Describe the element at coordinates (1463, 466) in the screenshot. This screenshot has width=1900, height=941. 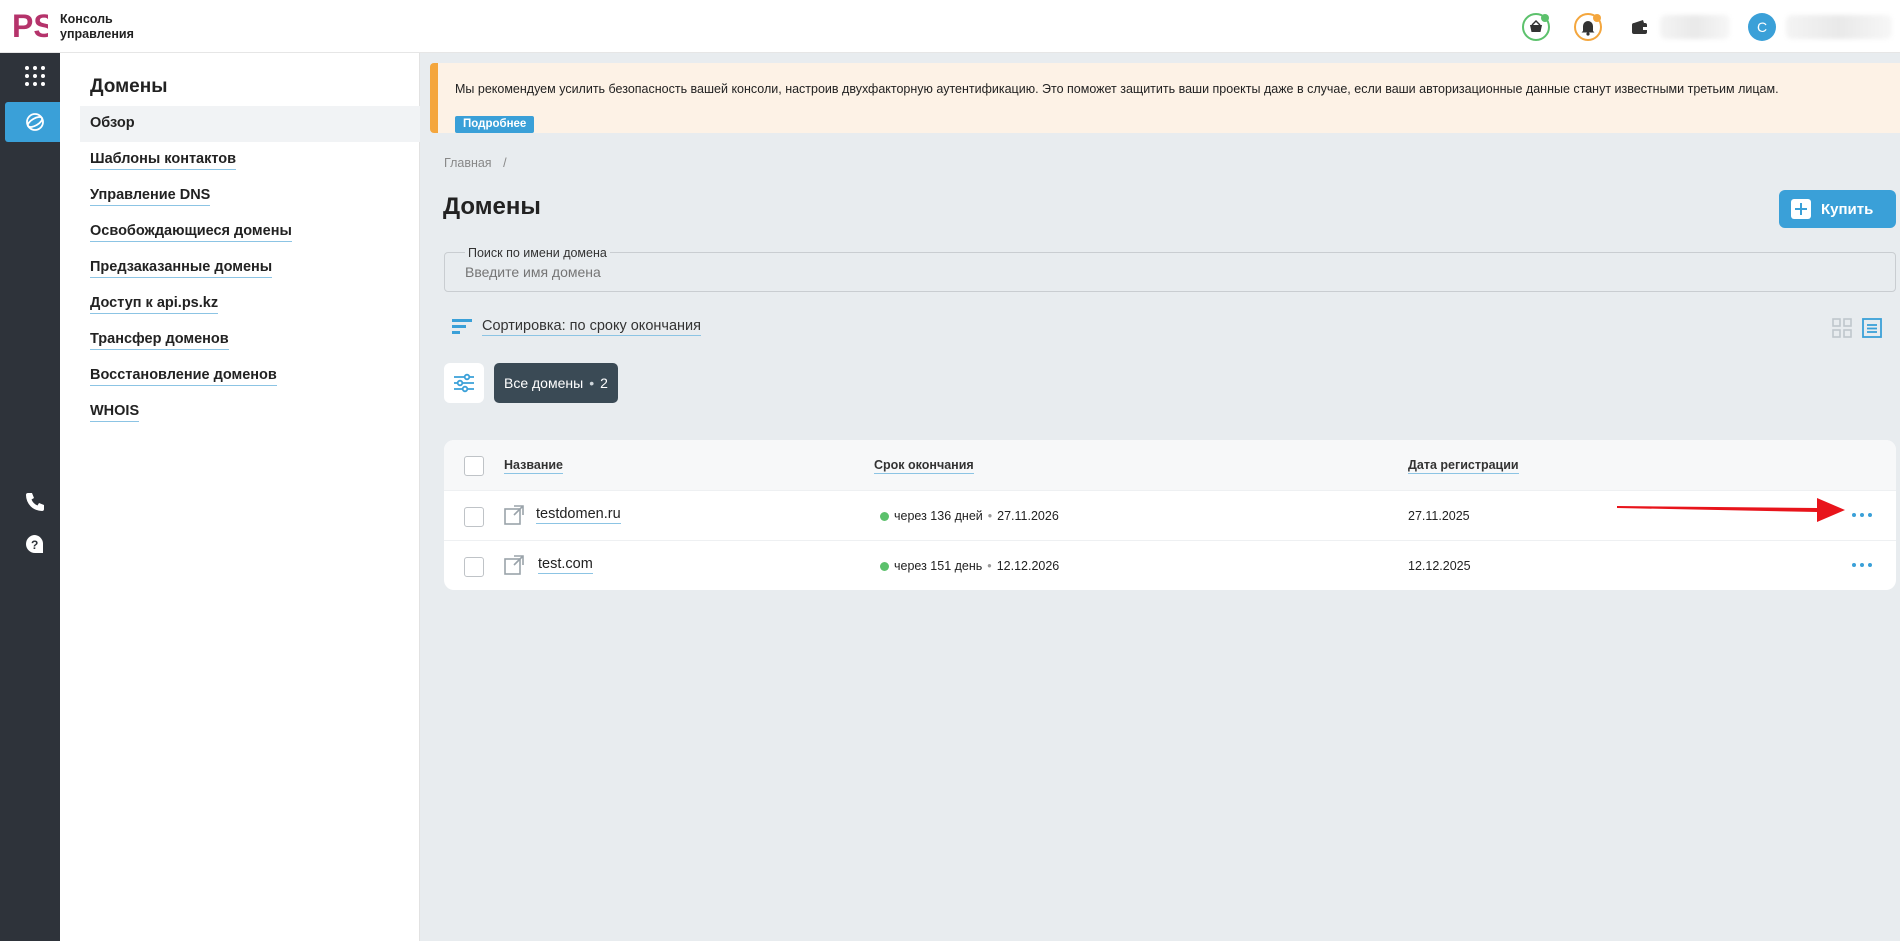
I see `column-registered: Дата регистрации` at that location.